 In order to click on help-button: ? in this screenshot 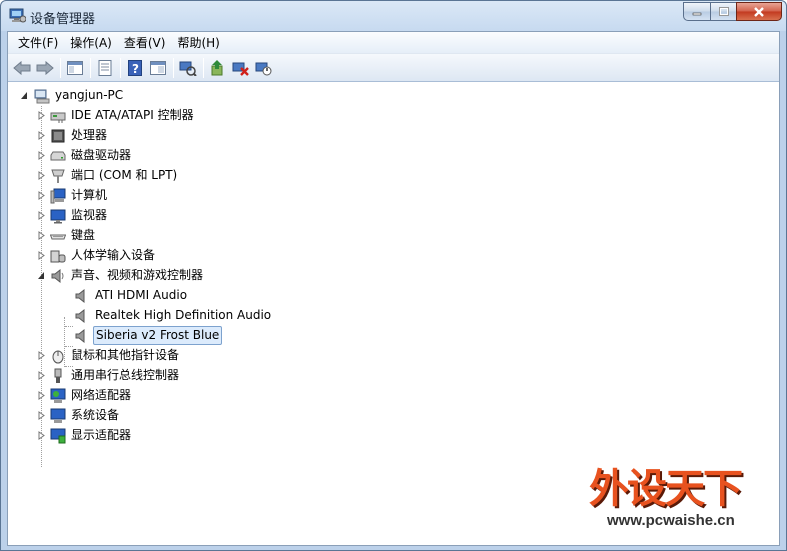, I will do `click(135, 68)`.